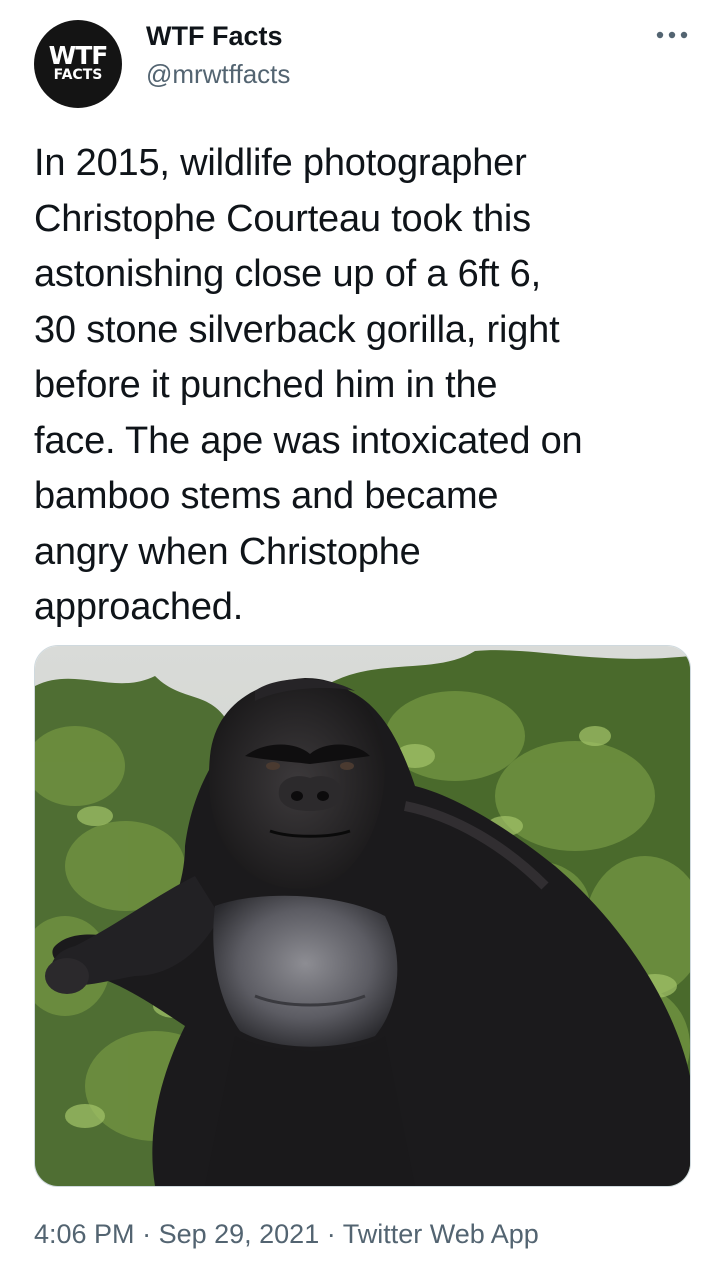 This screenshot has height=1280, width=723. Describe the element at coordinates (214, 36) in the screenshot. I see `author-display-name: WTF Facts` at that location.